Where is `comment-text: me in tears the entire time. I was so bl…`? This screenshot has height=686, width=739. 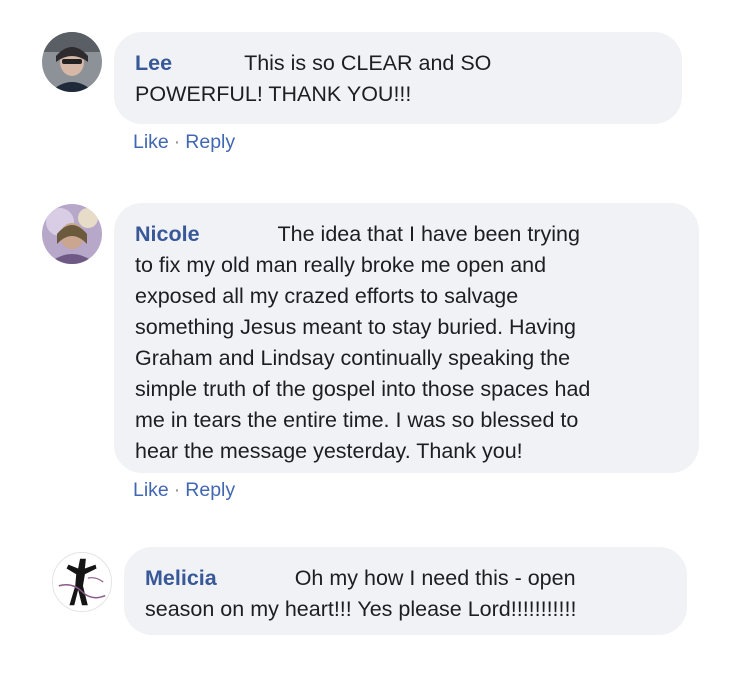
comment-text: me in tears the entire time. I was so bl… is located at coordinates (357, 420).